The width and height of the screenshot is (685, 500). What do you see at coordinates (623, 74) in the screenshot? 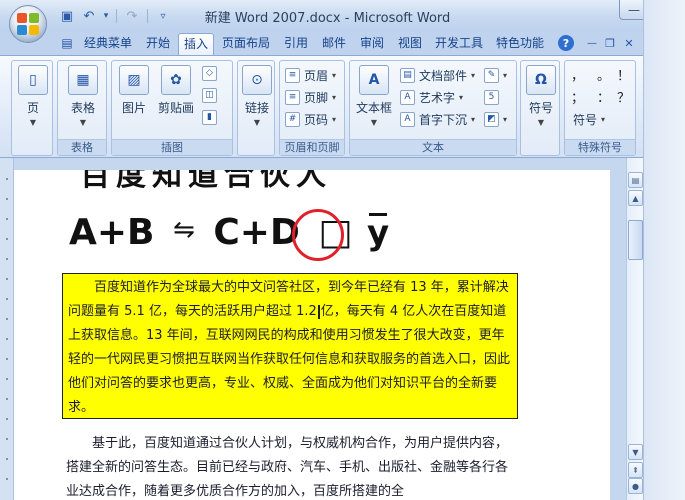
I see `symbol-exclamation: ！` at bounding box center [623, 74].